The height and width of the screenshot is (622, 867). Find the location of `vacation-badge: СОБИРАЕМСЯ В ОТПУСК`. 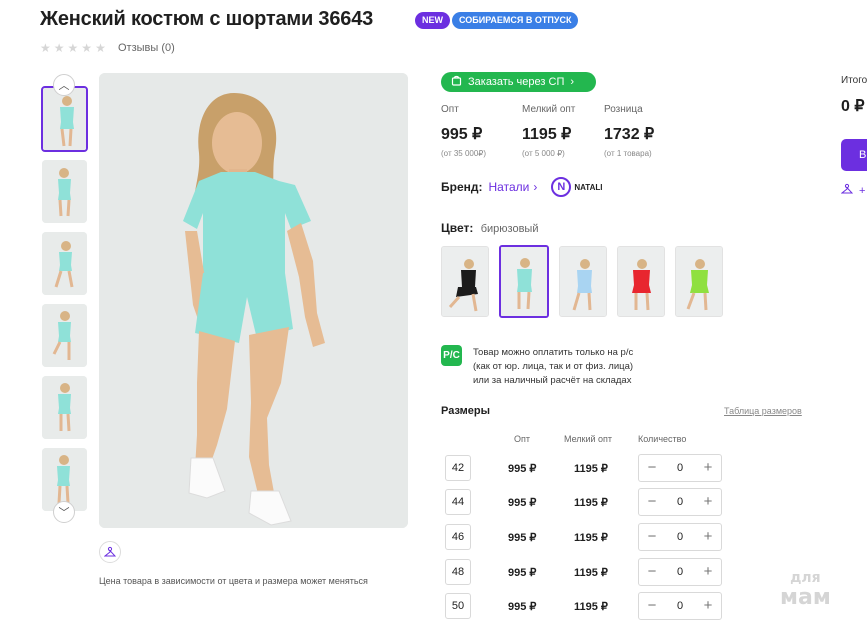

vacation-badge: СОБИРАЕМСЯ В ОТПУСК is located at coordinates (515, 20).